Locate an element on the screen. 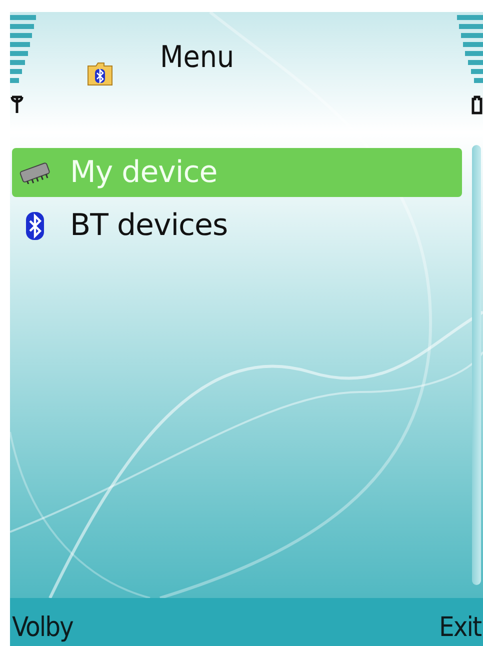 The height and width of the screenshot is (646, 483). bluetooth-folder-icon is located at coordinates (100, 73).